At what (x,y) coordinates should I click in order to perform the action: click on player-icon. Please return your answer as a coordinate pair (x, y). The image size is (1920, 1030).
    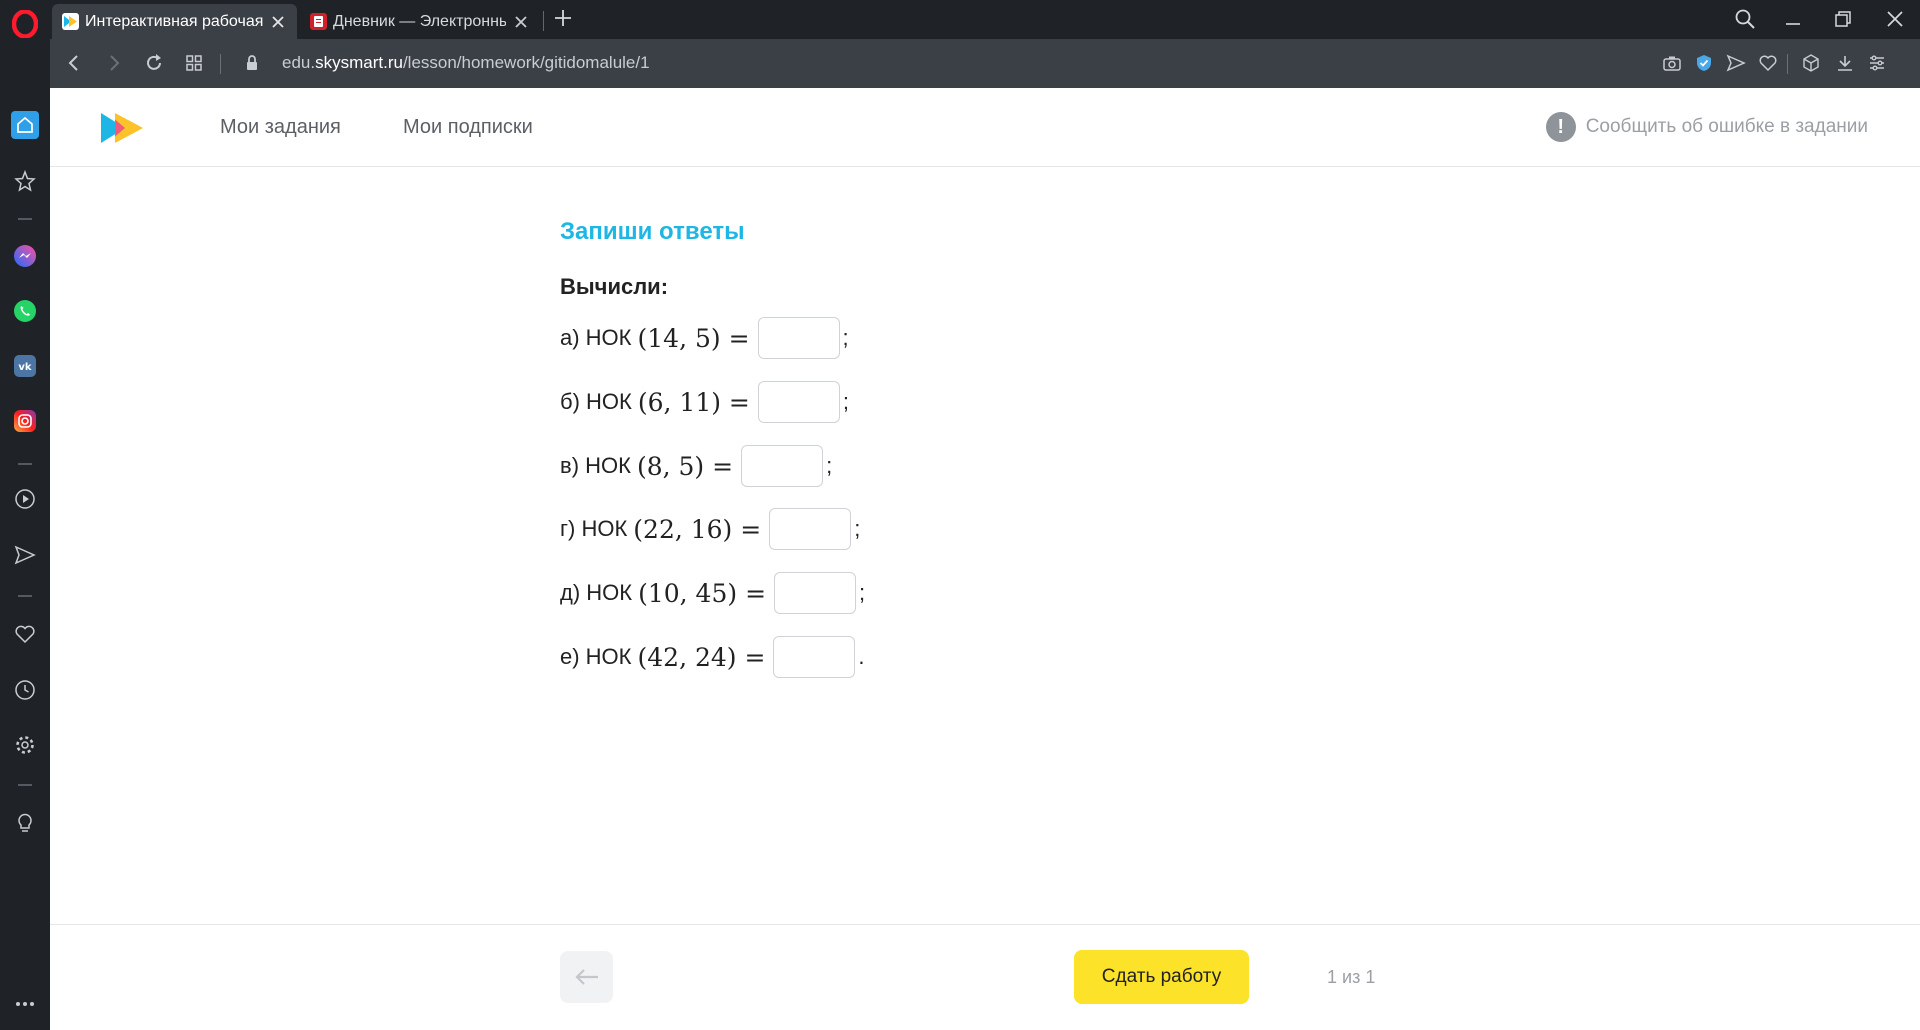
    Looking at the image, I should click on (25, 499).